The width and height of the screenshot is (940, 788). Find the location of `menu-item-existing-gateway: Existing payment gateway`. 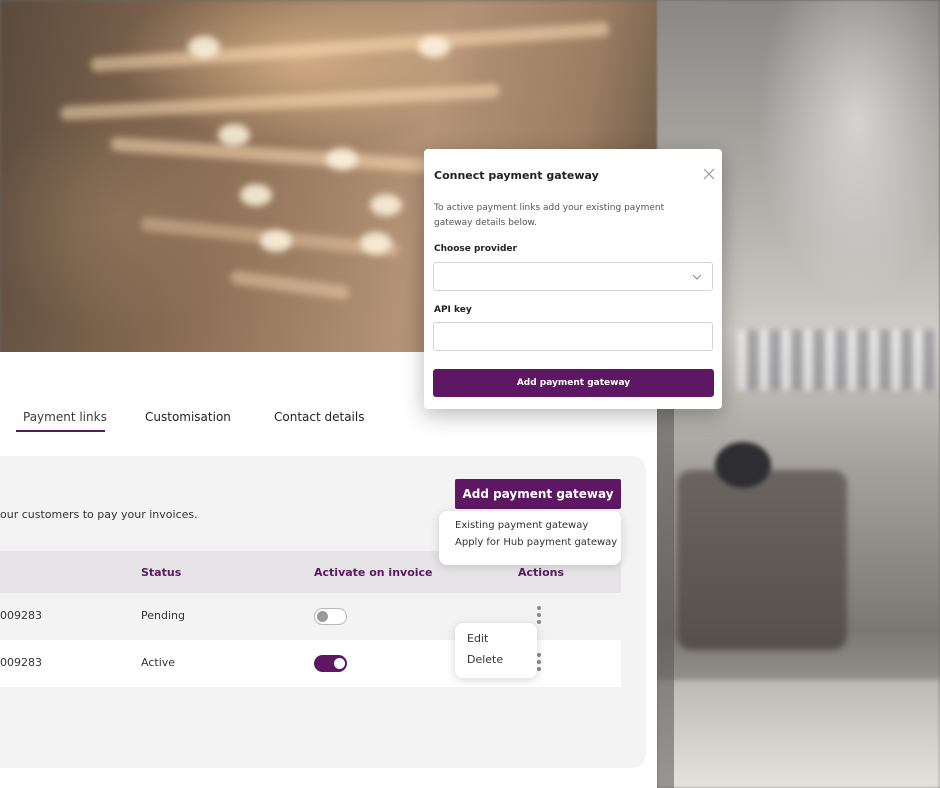

menu-item-existing-gateway: Existing payment gateway is located at coordinates (530, 526).